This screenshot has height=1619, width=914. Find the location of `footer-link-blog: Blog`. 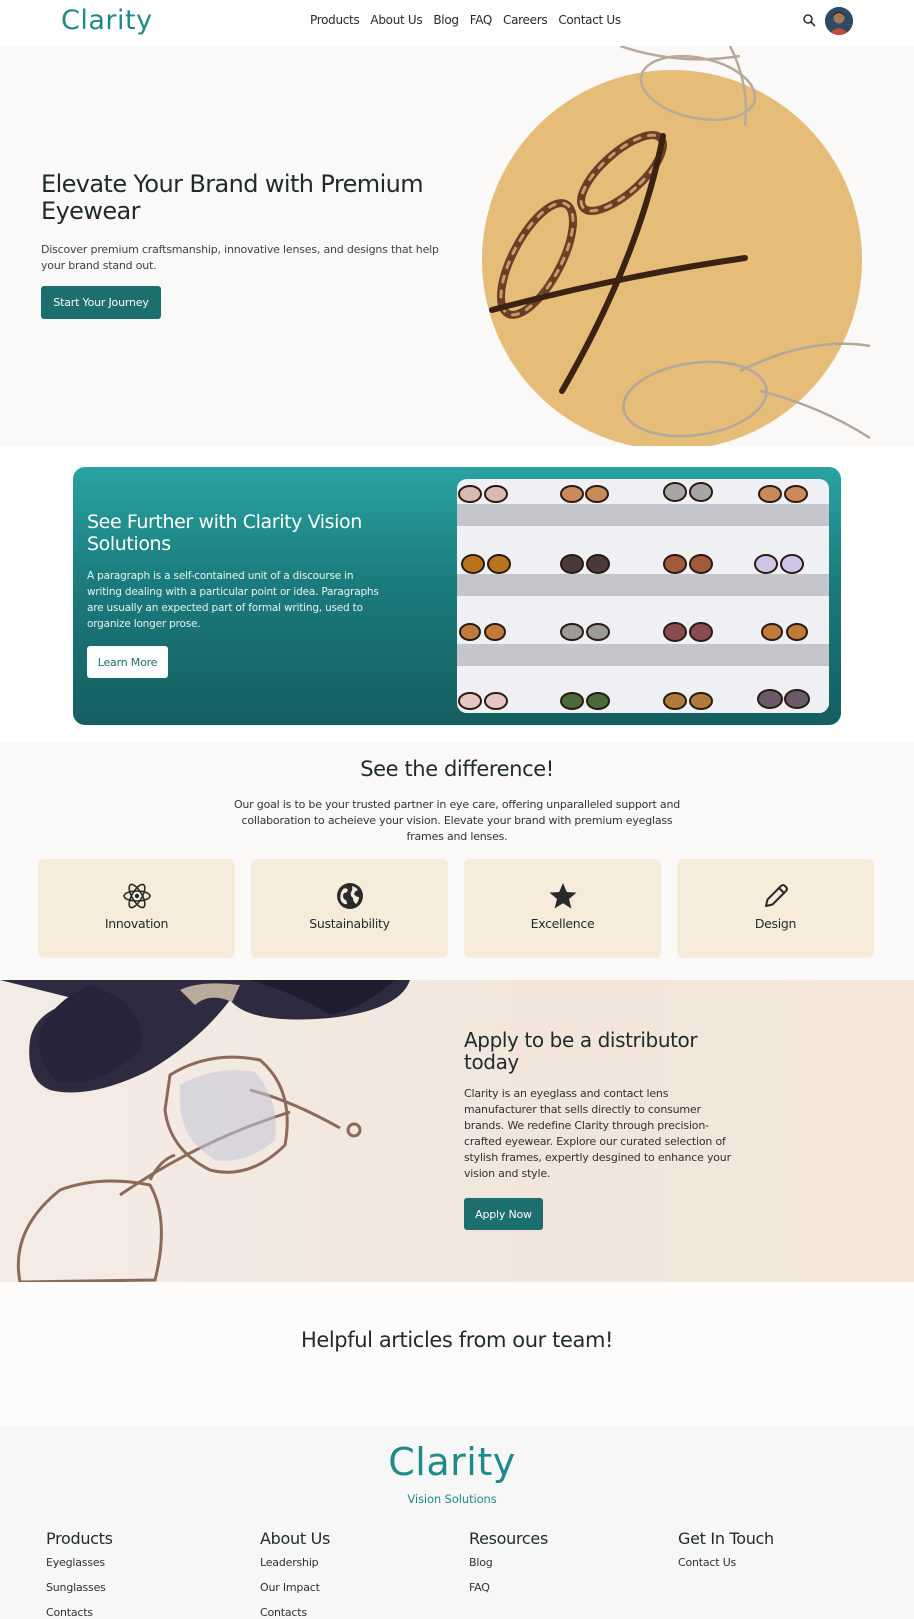

footer-link-blog: Blog is located at coordinates (508, 1562).